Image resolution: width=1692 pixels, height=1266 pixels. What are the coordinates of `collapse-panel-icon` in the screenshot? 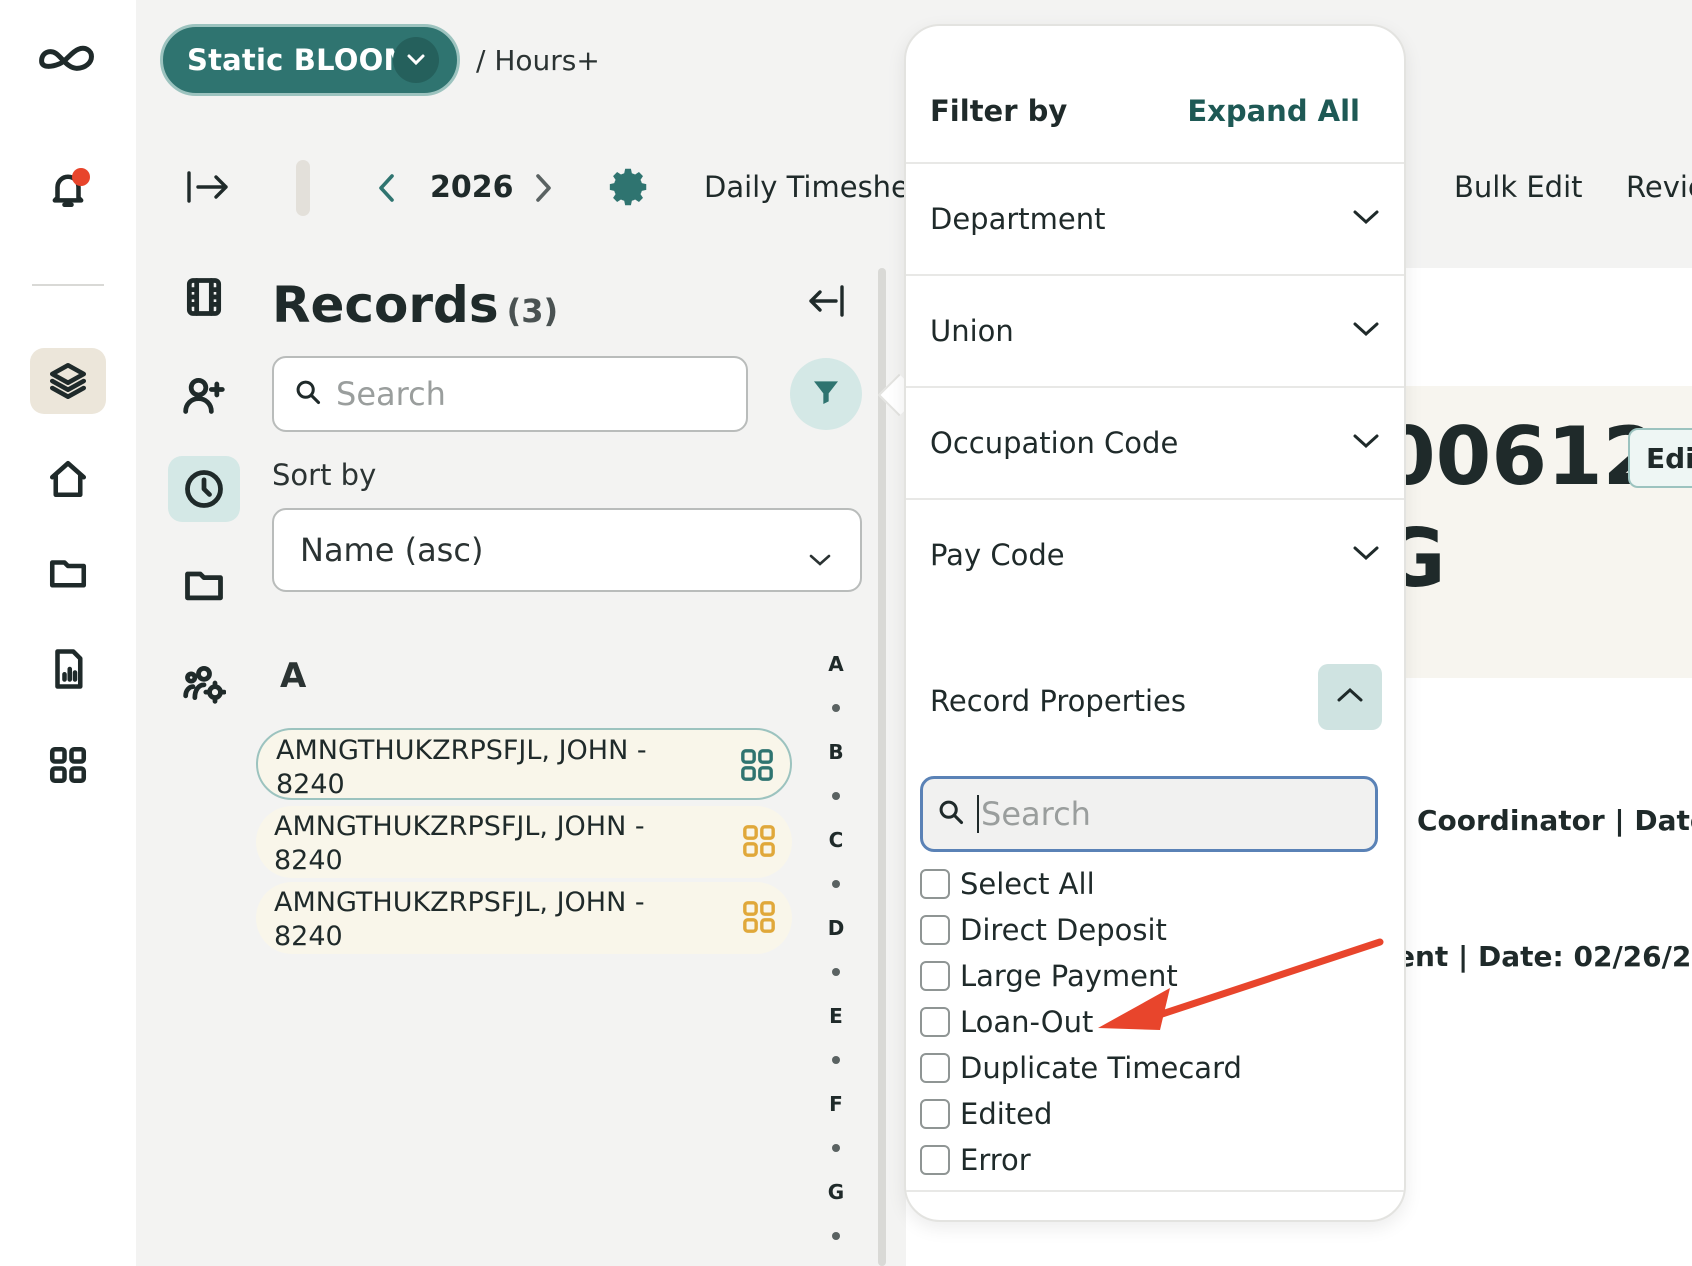 It's located at (828, 304).